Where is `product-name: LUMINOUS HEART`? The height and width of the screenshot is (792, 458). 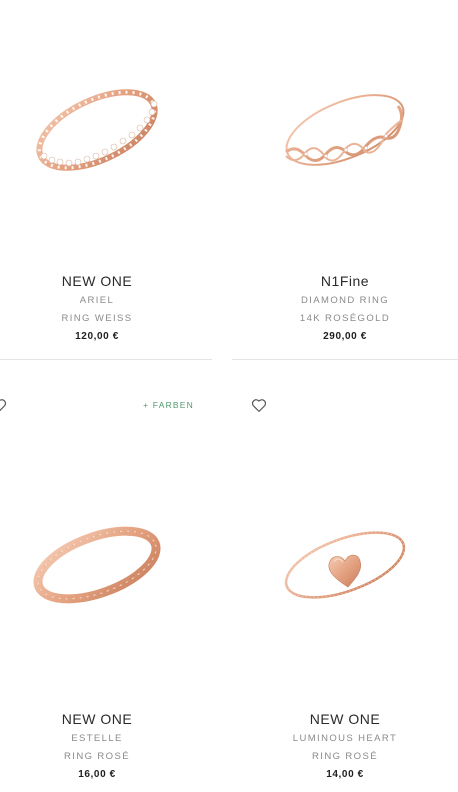
product-name: LUMINOUS HEART is located at coordinates (345, 738).